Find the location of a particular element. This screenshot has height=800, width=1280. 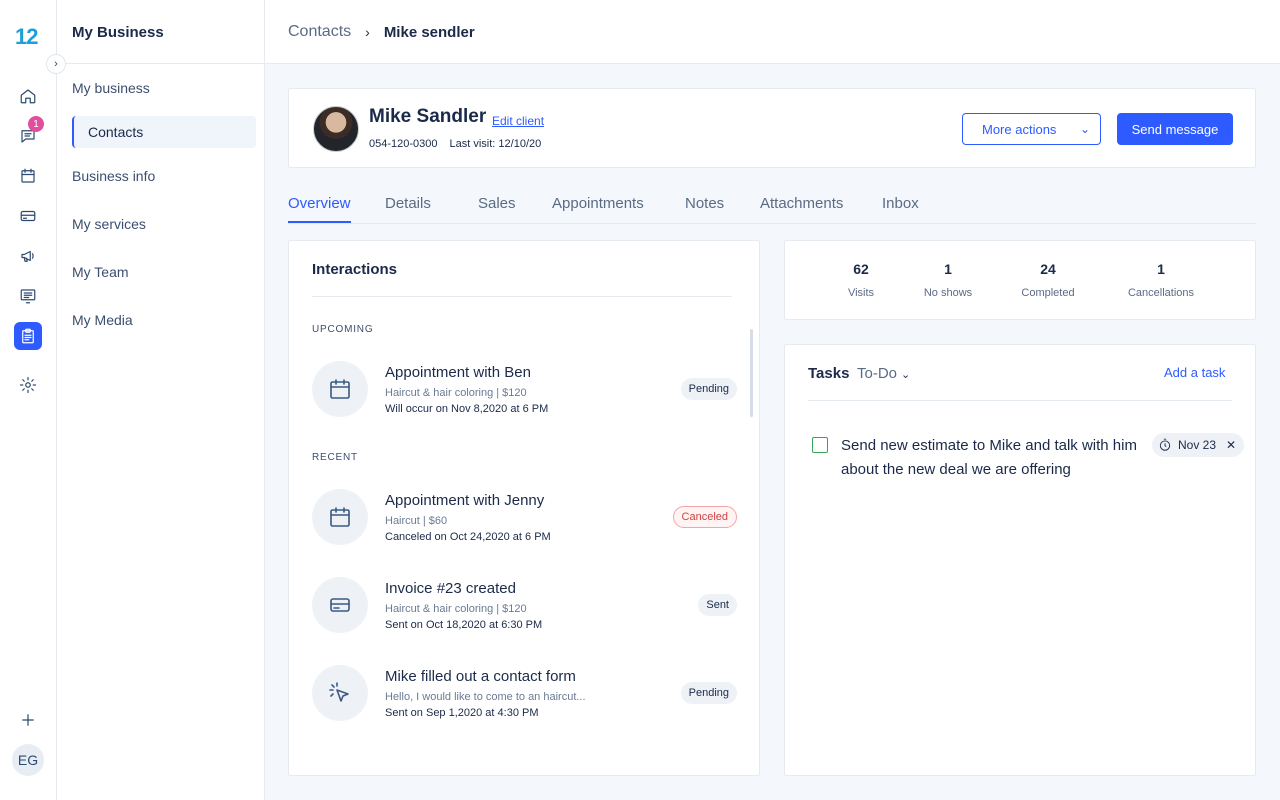

stat-label: Cancellations is located at coordinates (1161, 293).